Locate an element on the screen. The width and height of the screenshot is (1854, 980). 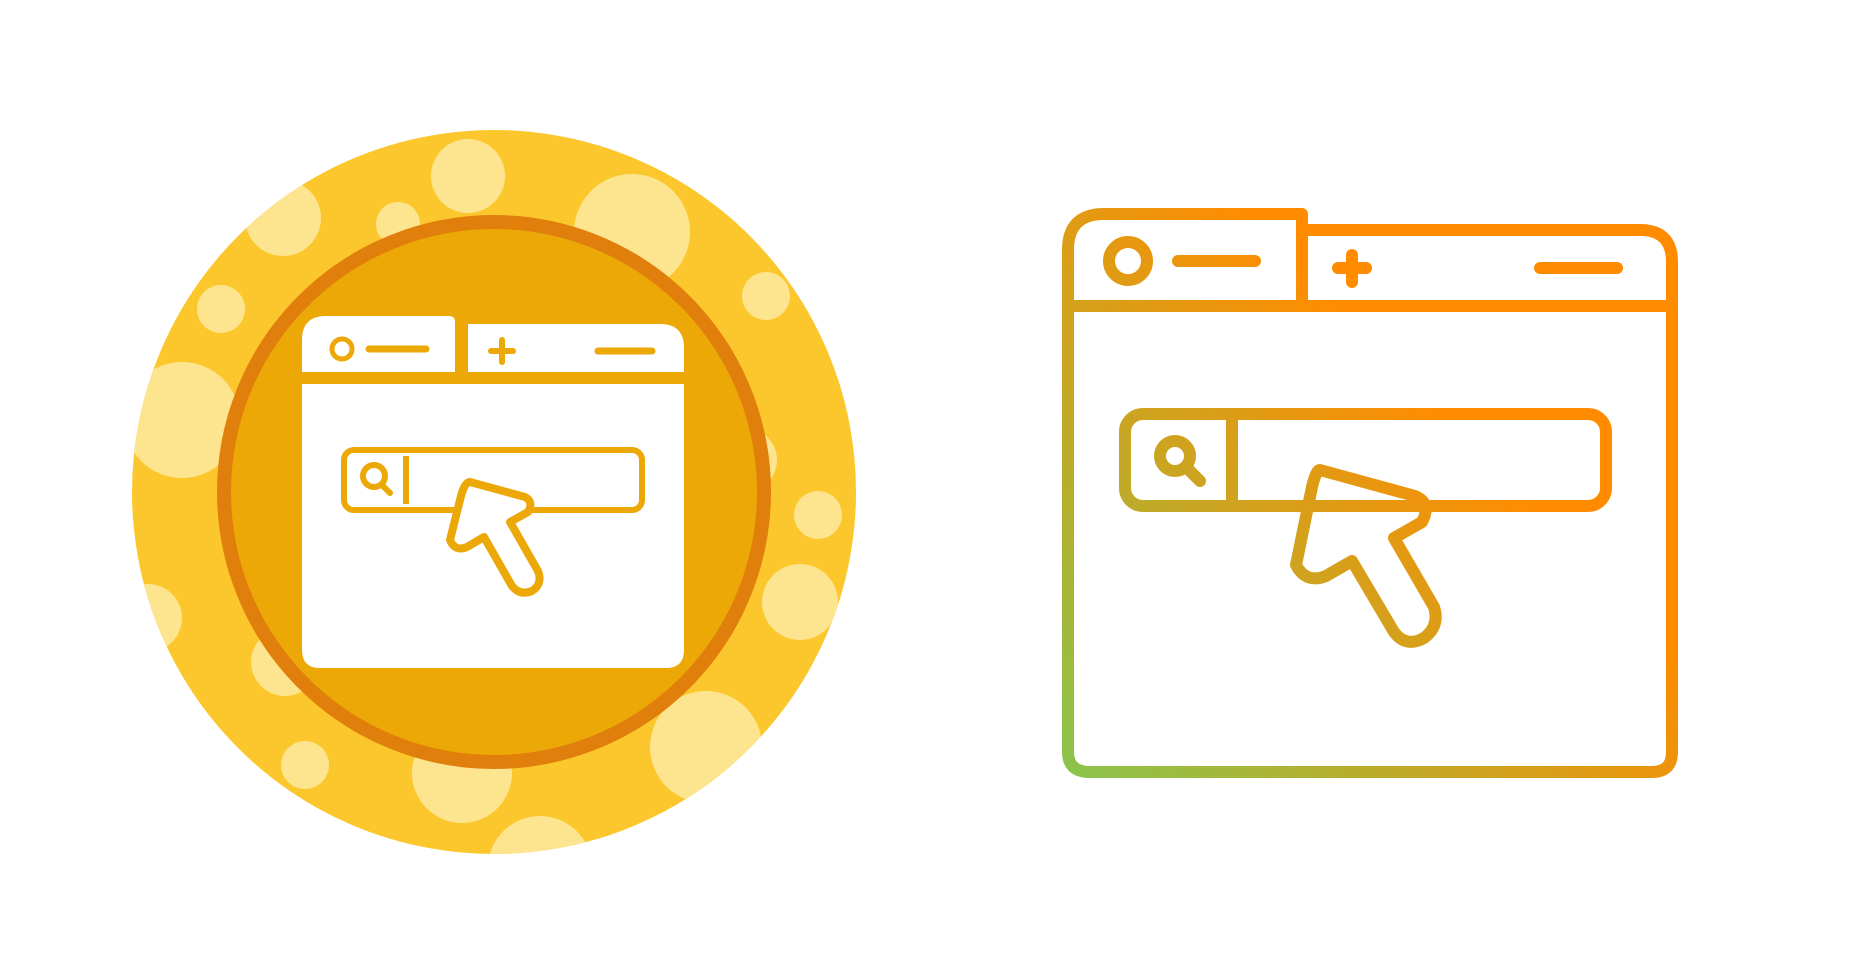
outline-pointer-cursor-icon is located at coordinates (1366, 556).